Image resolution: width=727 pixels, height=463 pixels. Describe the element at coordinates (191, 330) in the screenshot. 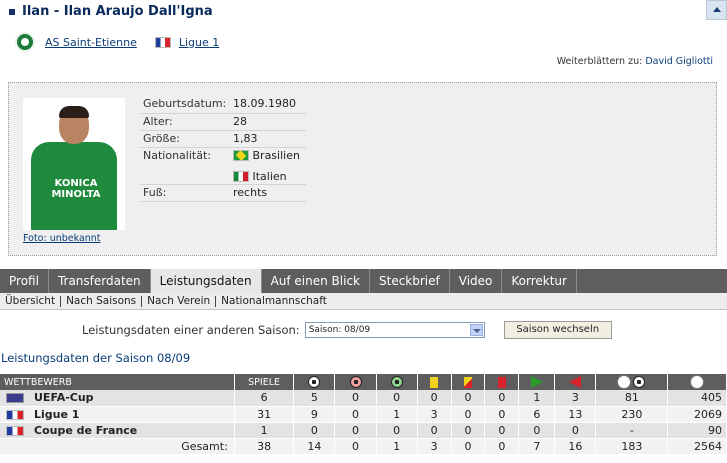

I see `season-select-label: Leistungsdaten einer anderen Saison:` at that location.